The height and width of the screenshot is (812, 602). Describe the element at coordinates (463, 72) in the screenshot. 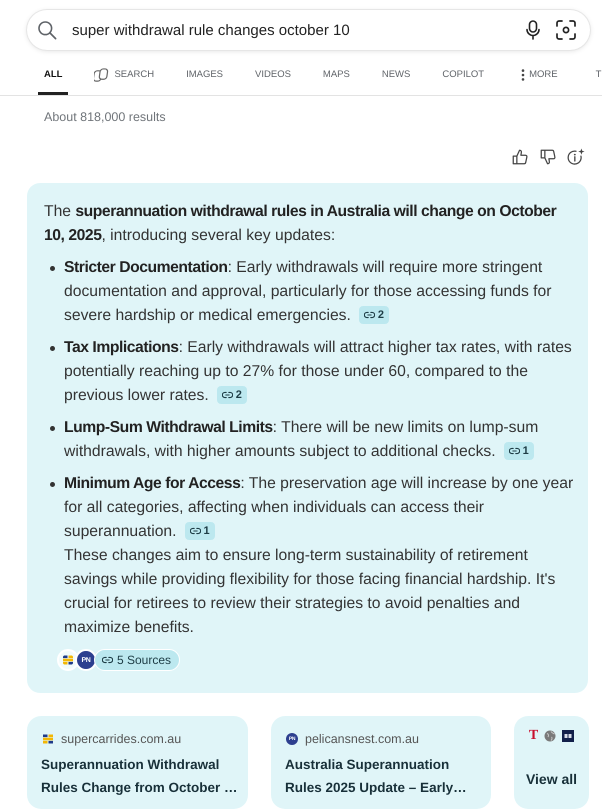

I see `tab: COPILOT` at that location.